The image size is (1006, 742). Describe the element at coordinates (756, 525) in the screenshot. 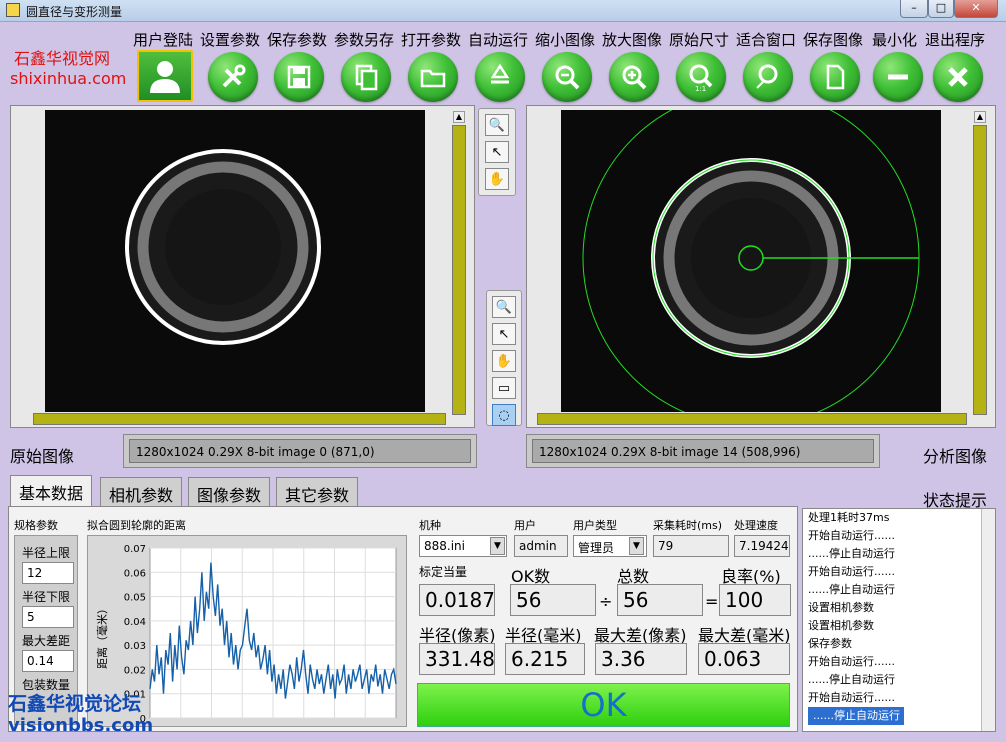

I see `speed-label: 处理速度` at that location.